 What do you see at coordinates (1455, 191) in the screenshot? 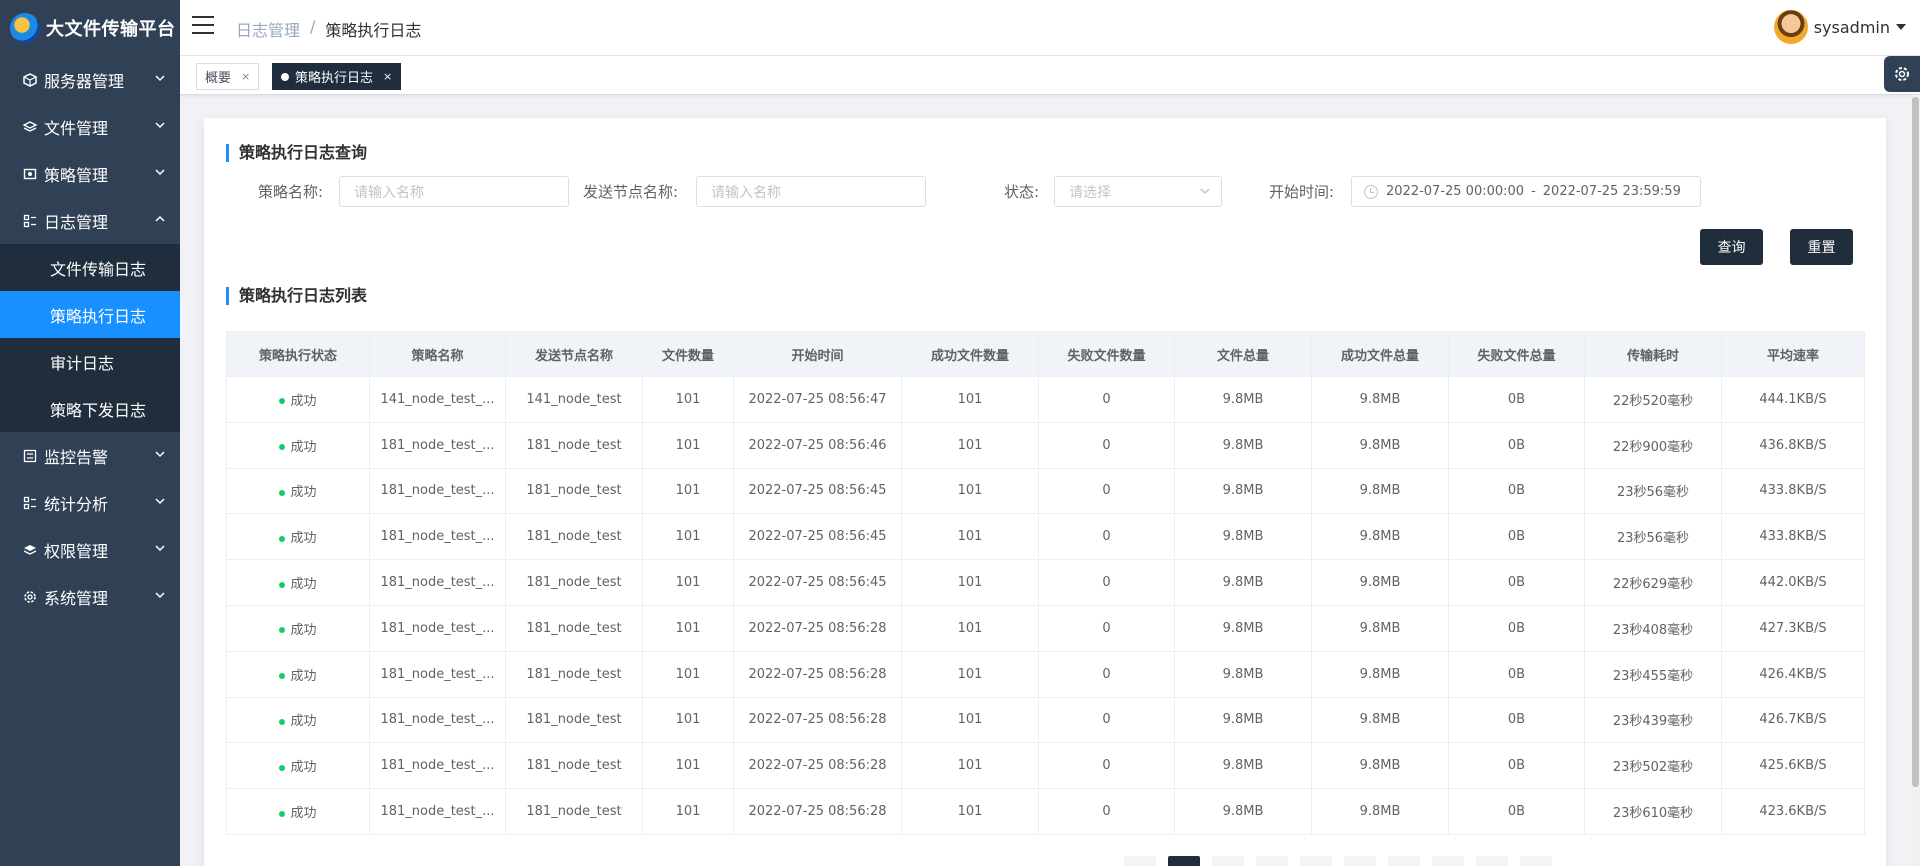
I see `start-time-from: 2022-07-25 00:00:00` at bounding box center [1455, 191].